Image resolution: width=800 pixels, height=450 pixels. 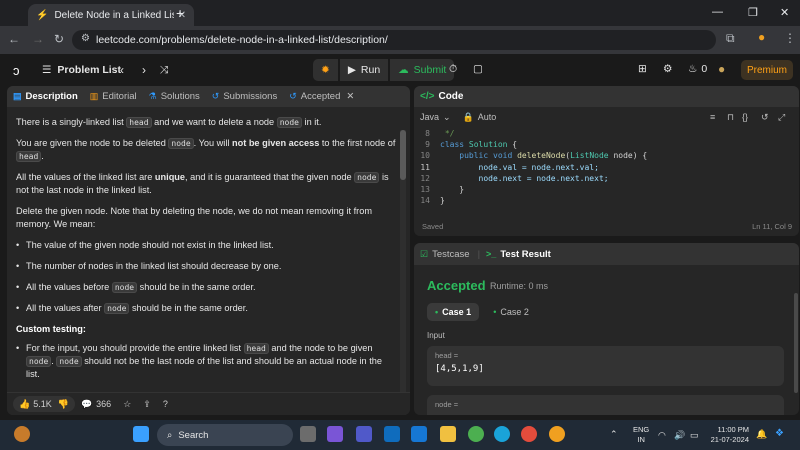 I want to click on node-input-box: node =, so click(x=605, y=405).